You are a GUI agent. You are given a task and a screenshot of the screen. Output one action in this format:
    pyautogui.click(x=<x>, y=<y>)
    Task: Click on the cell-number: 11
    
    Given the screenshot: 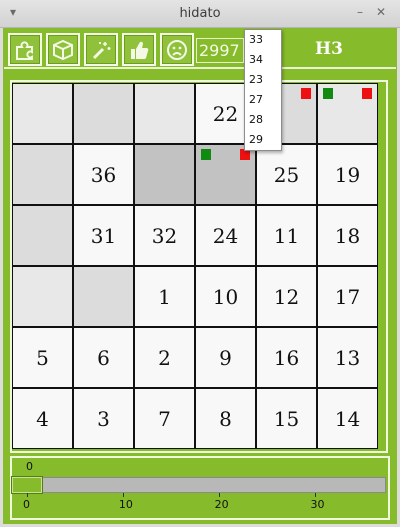 What is the action you would take?
    pyautogui.click(x=286, y=235)
    